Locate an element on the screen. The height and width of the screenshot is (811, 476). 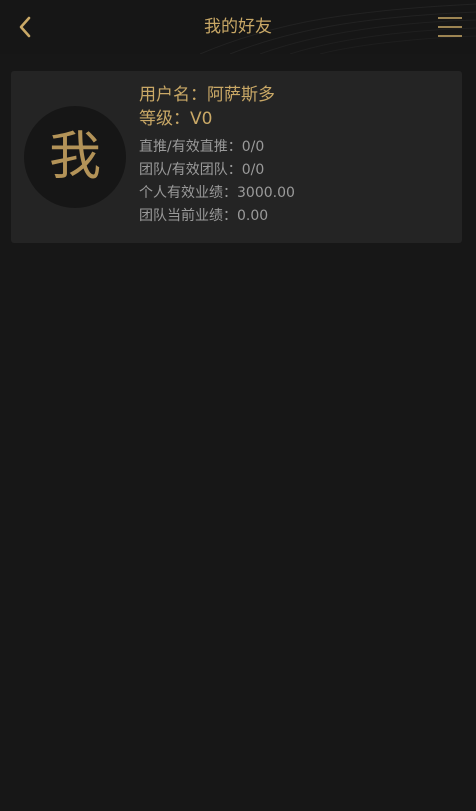
stat-team: 团队/有效团队：0/0 is located at coordinates (217, 170).